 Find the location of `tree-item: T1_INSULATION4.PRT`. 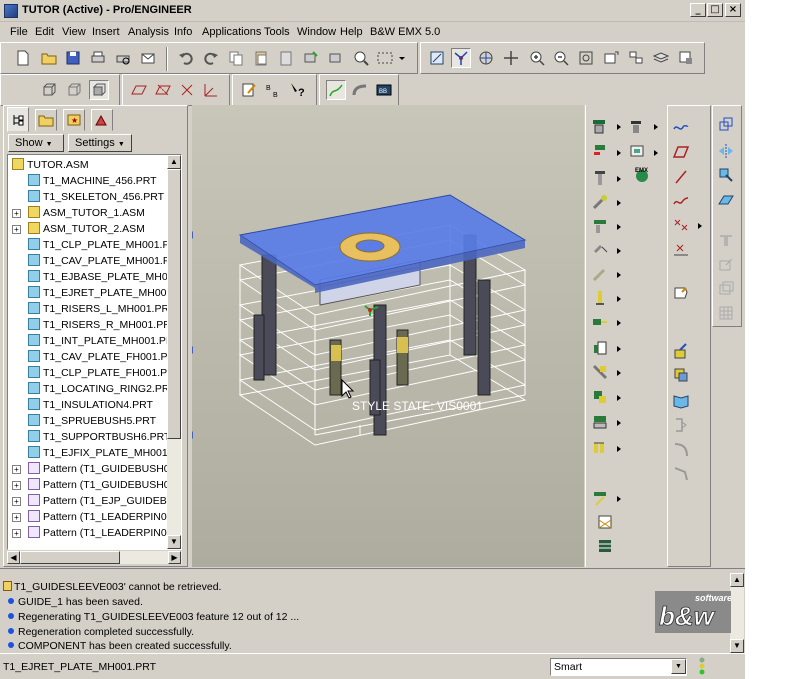

tree-item: T1_INSULATION4.PRT is located at coordinates (90, 405).